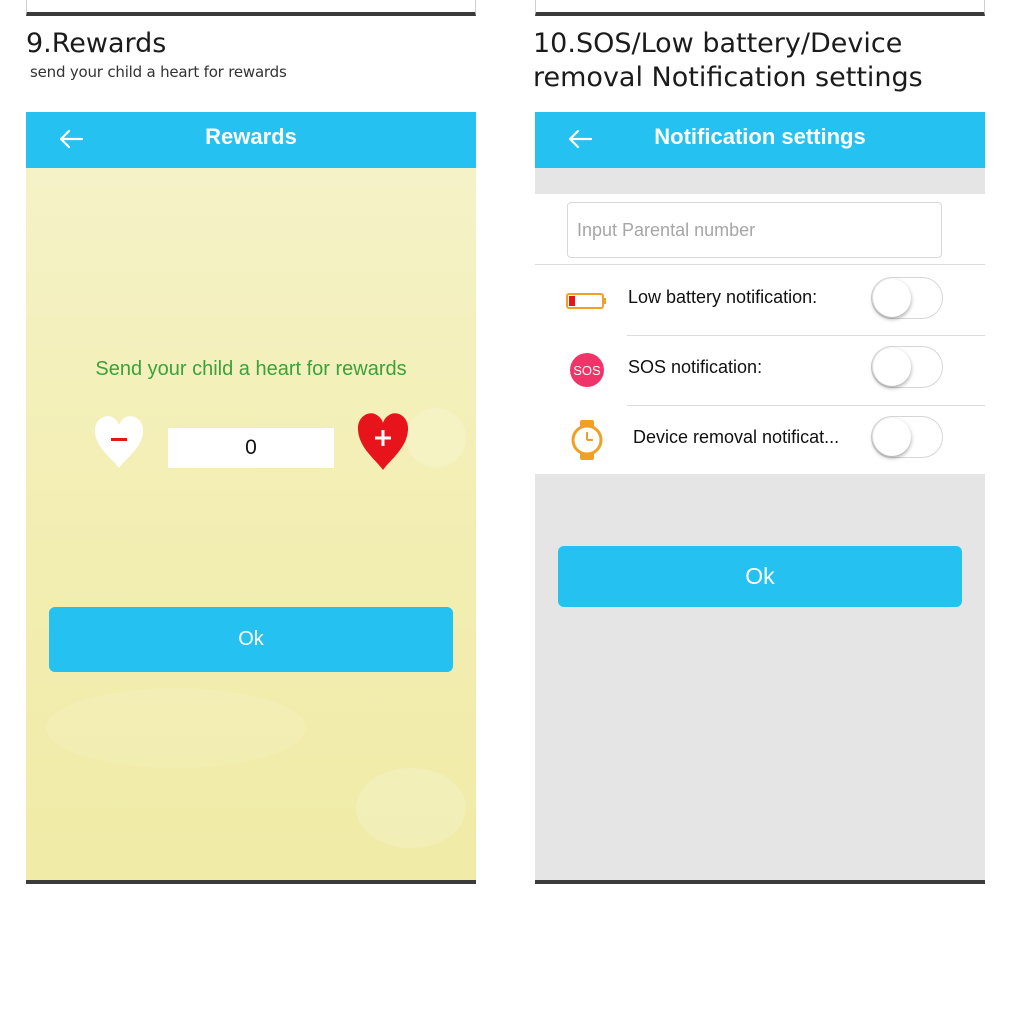 Image resolution: width=1010 pixels, height=1010 pixels. What do you see at coordinates (718, 43) in the screenshot?
I see `section-title-line1: 10.SOS/Low battery/Device` at bounding box center [718, 43].